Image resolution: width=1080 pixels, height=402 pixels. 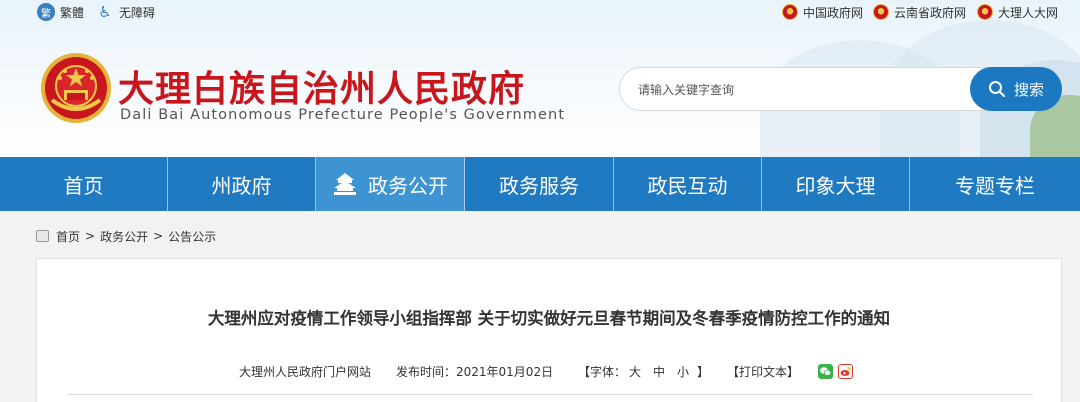 I want to click on nav-item-home: 首页, so click(x=84, y=184).